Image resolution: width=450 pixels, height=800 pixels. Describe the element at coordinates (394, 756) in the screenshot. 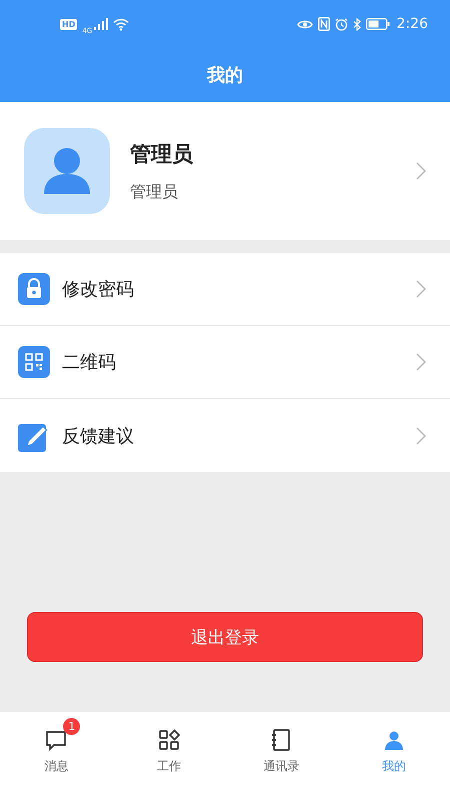

I see `tab-item: 我的` at that location.